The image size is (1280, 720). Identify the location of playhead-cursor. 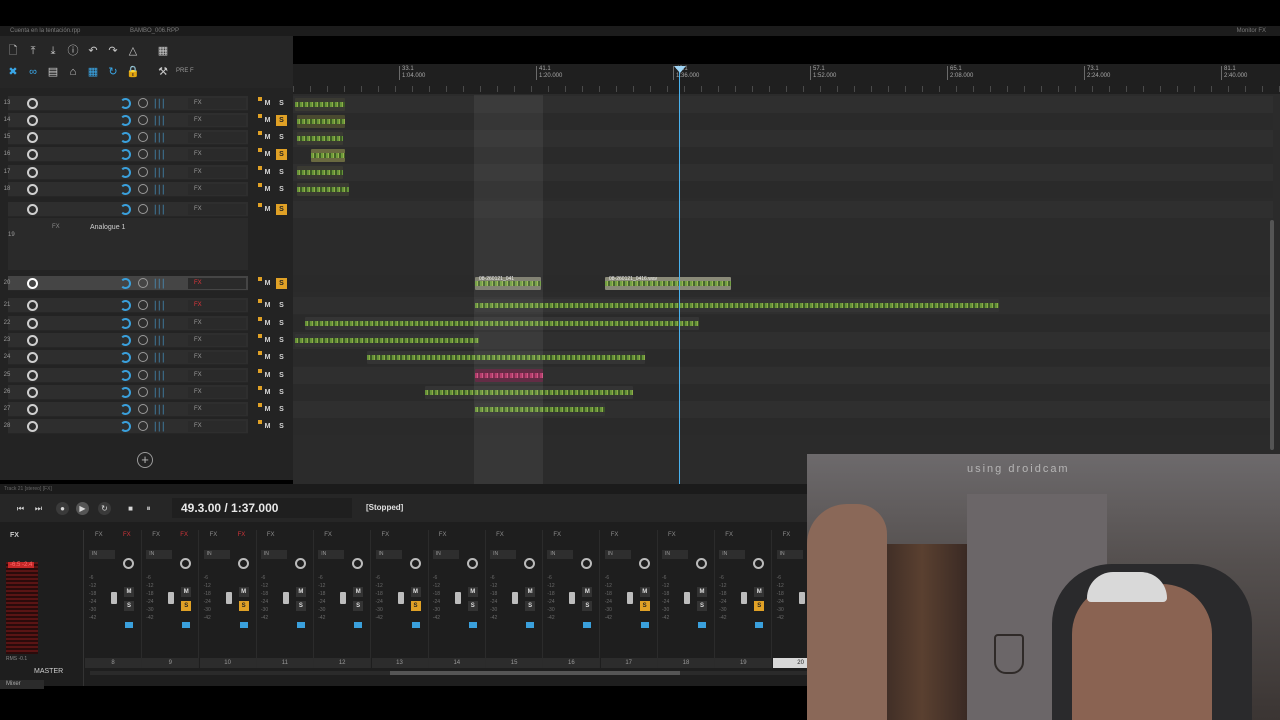
(679, 277).